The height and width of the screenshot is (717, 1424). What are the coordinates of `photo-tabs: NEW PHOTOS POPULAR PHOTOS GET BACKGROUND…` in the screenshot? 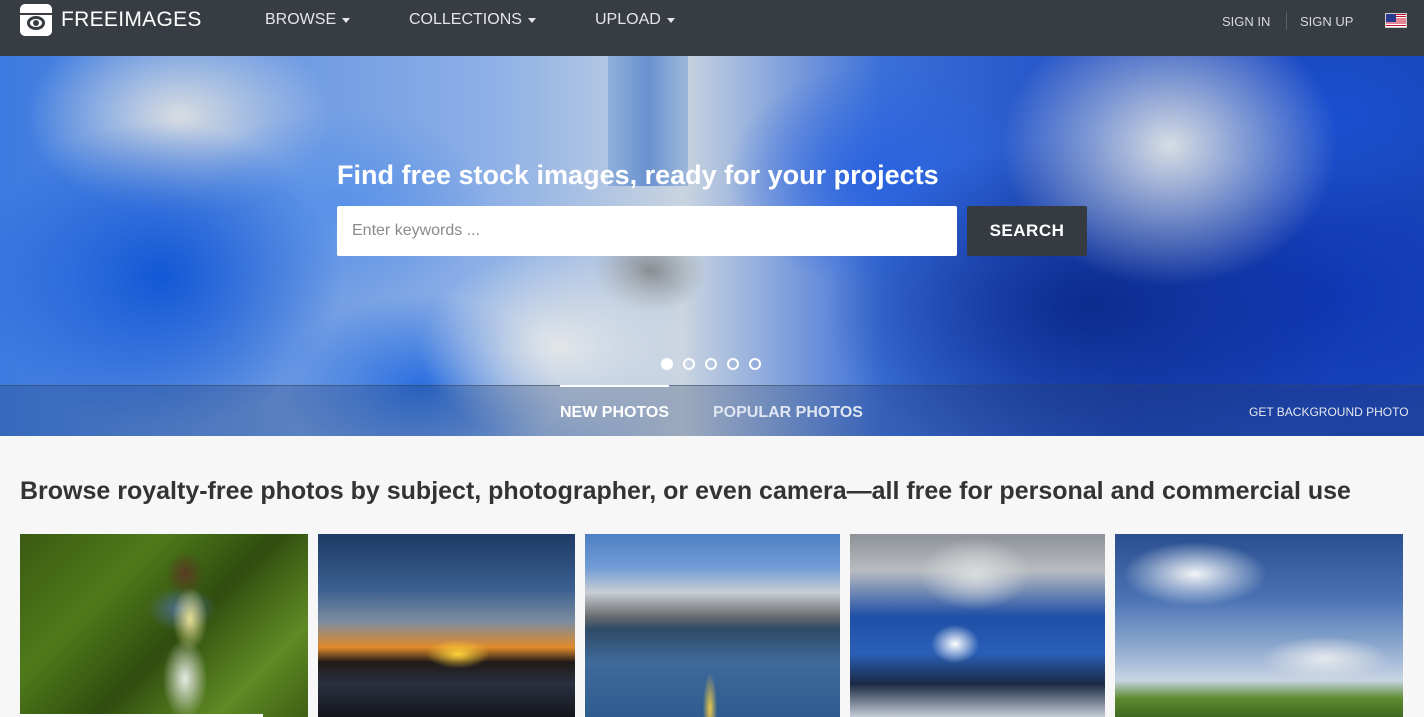 It's located at (712, 410).